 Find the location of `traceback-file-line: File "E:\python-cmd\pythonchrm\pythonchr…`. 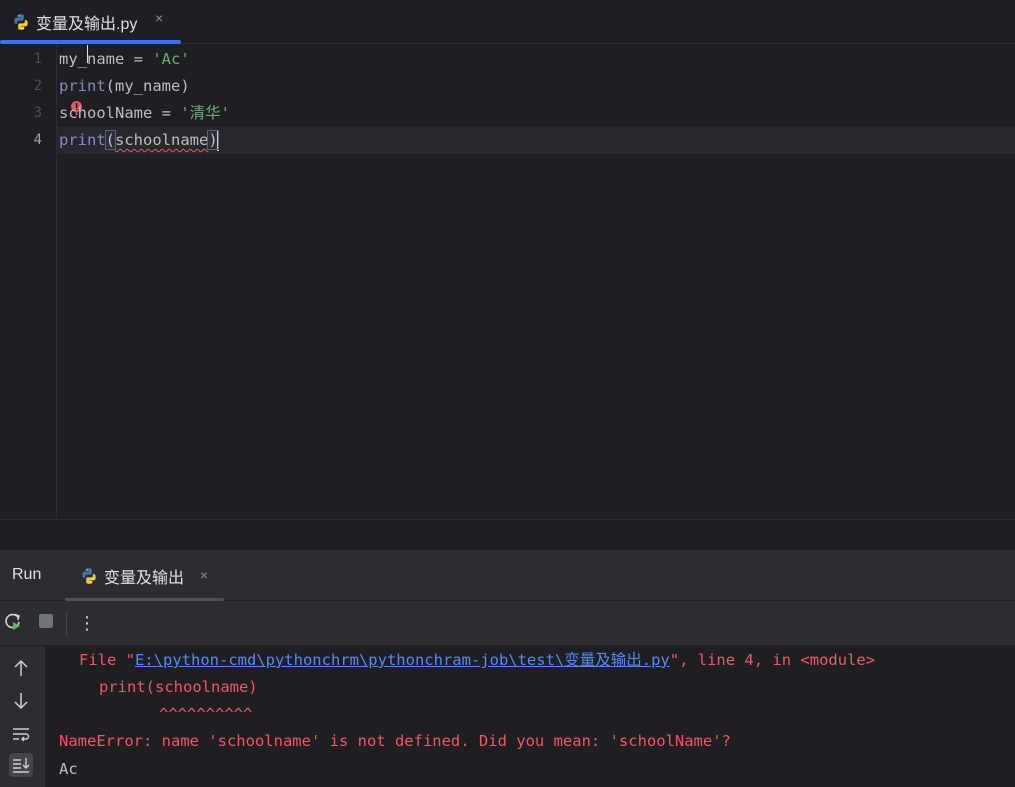

traceback-file-line: File "E:\python-cmd\pythonchrm\pythonchr… is located at coordinates (477, 660).